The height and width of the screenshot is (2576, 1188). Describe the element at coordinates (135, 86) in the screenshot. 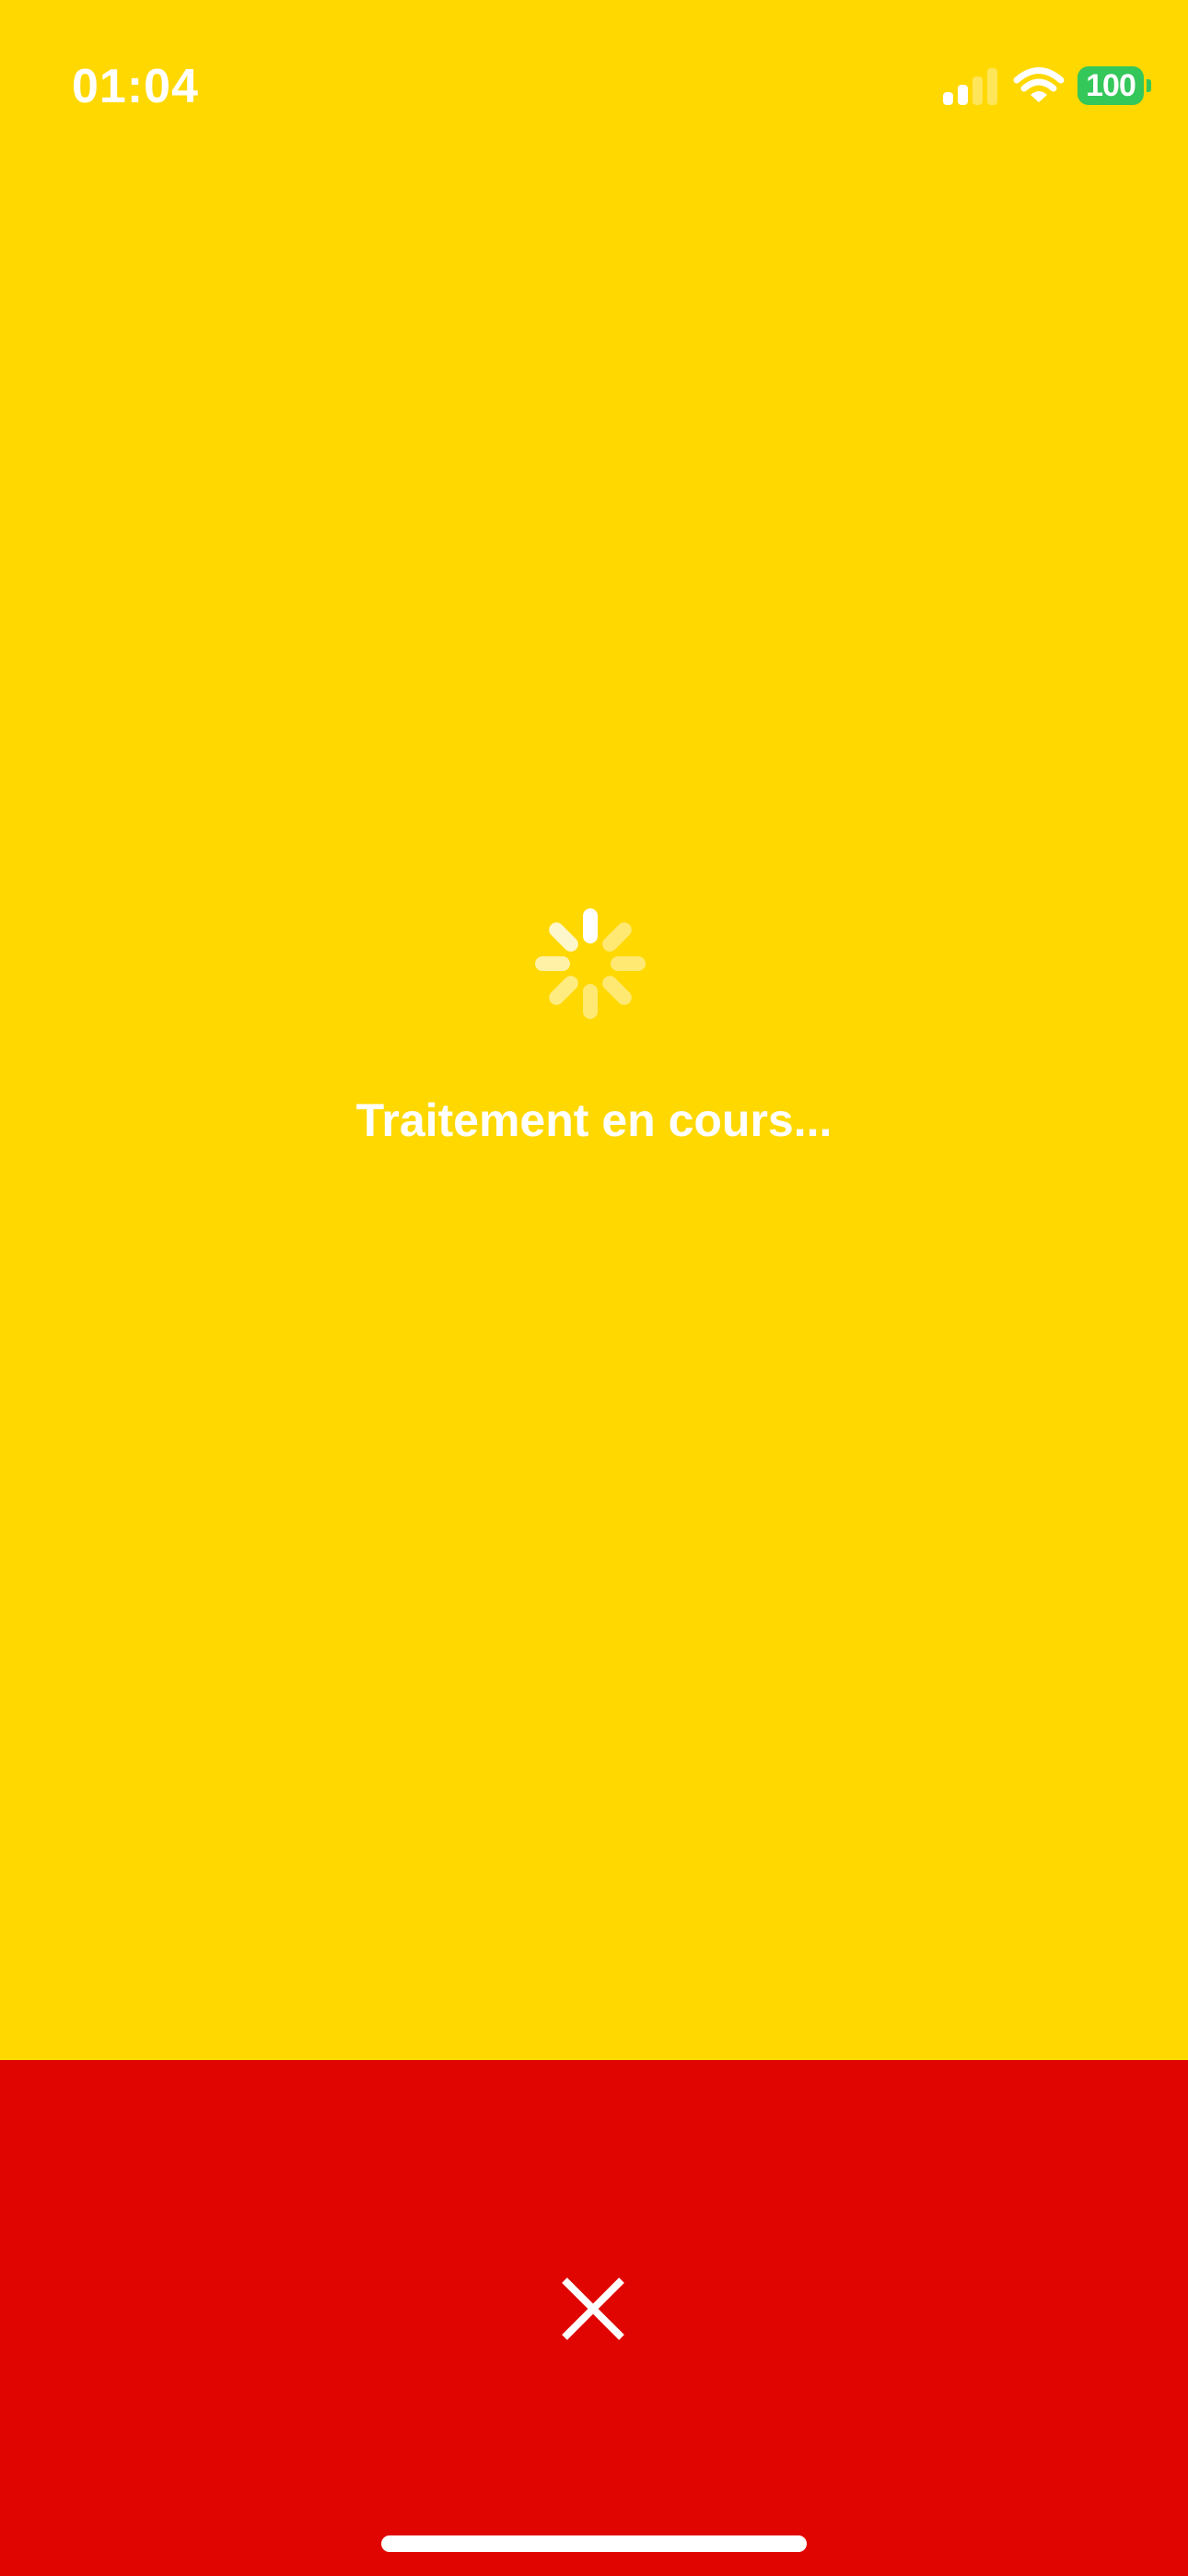

I see `status-time: 01:04` at that location.